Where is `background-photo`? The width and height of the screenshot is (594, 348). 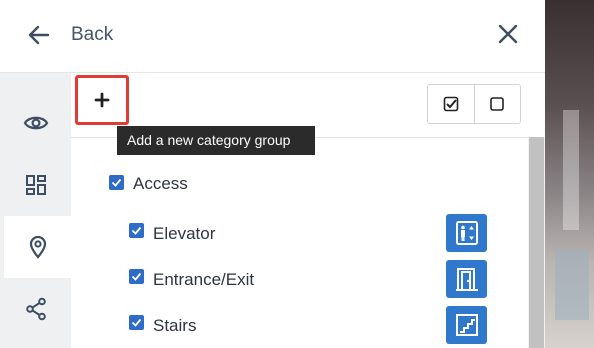
background-photo is located at coordinates (569, 174).